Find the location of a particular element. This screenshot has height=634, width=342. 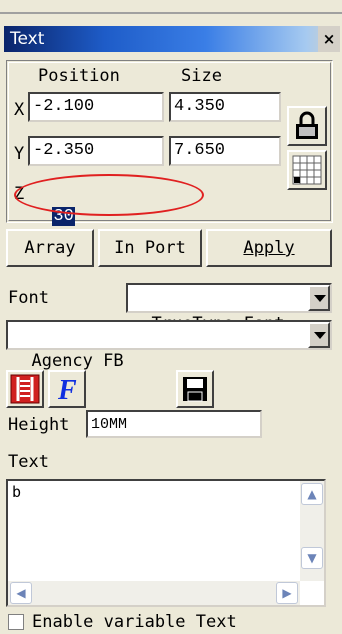

enable-variable-text-checkbox is located at coordinates (16, 622).